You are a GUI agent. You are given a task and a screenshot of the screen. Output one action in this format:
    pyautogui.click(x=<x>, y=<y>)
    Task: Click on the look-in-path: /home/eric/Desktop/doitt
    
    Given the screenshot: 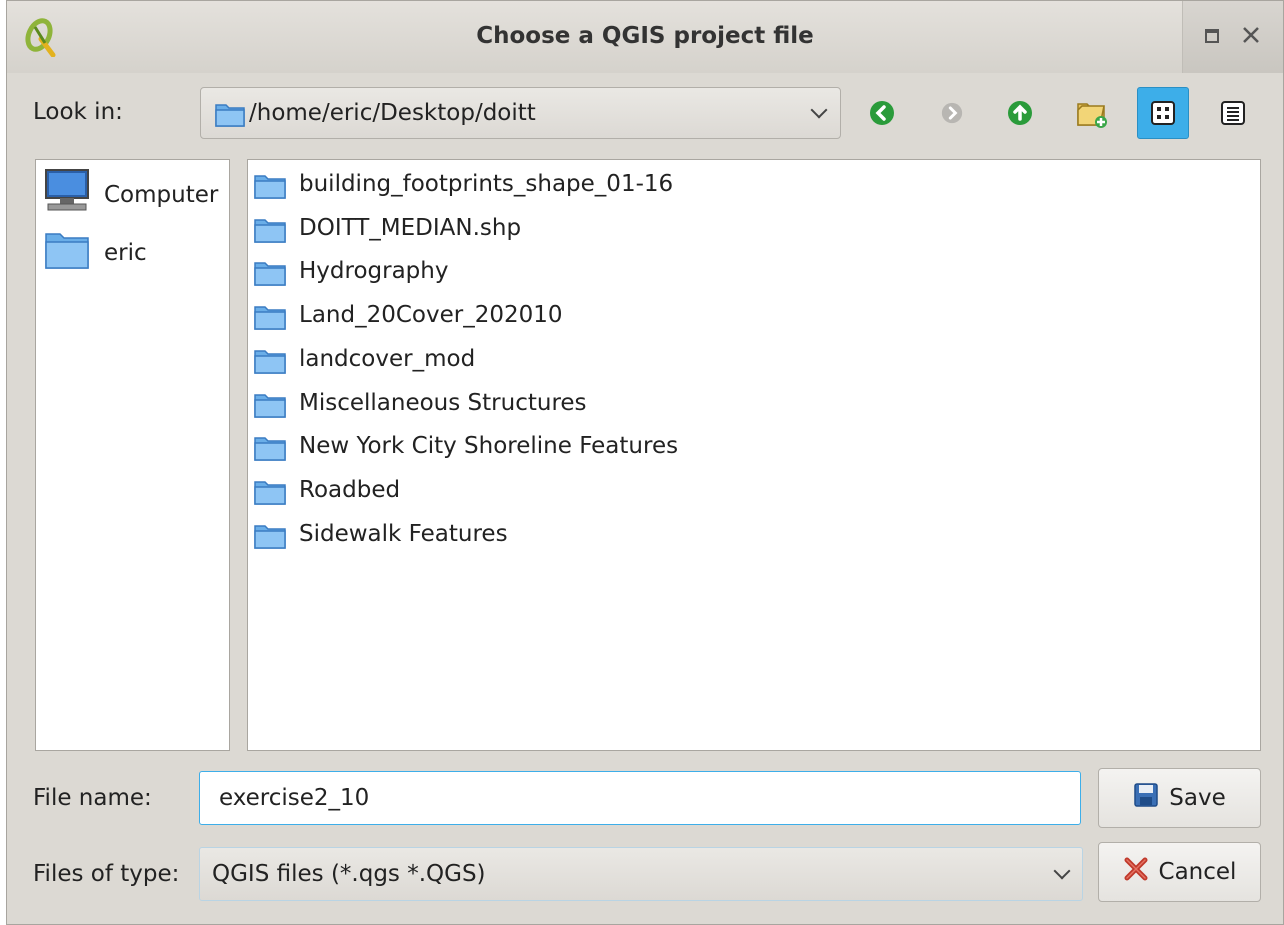 What is the action you would take?
    pyautogui.click(x=392, y=113)
    